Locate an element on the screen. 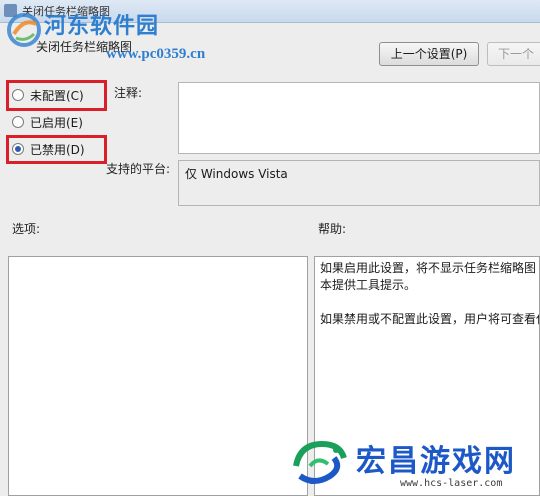  site1-url: www.pc0359.cn is located at coordinates (156, 54).